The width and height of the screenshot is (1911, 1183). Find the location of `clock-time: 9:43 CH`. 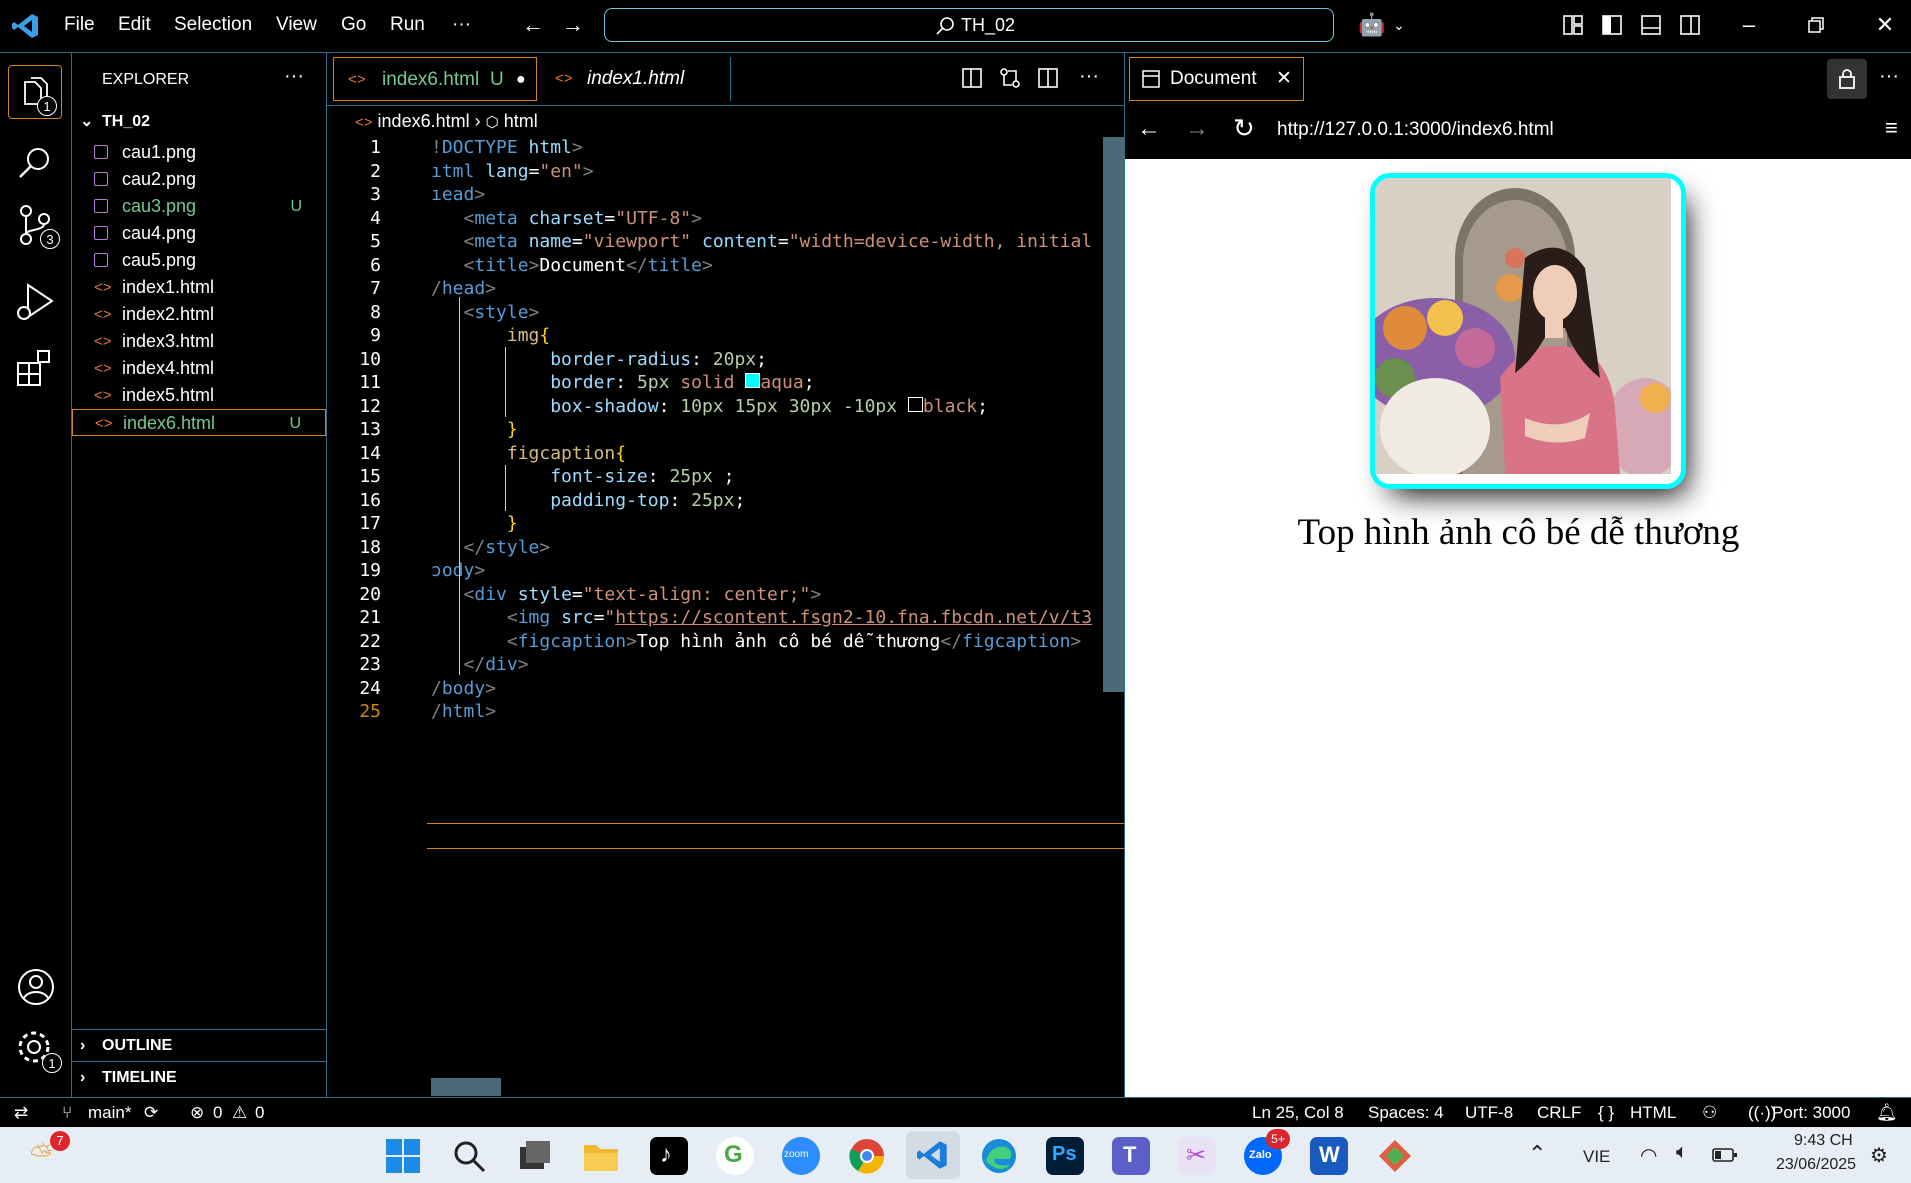

clock-time: 9:43 CH is located at coordinates (1823, 1141).